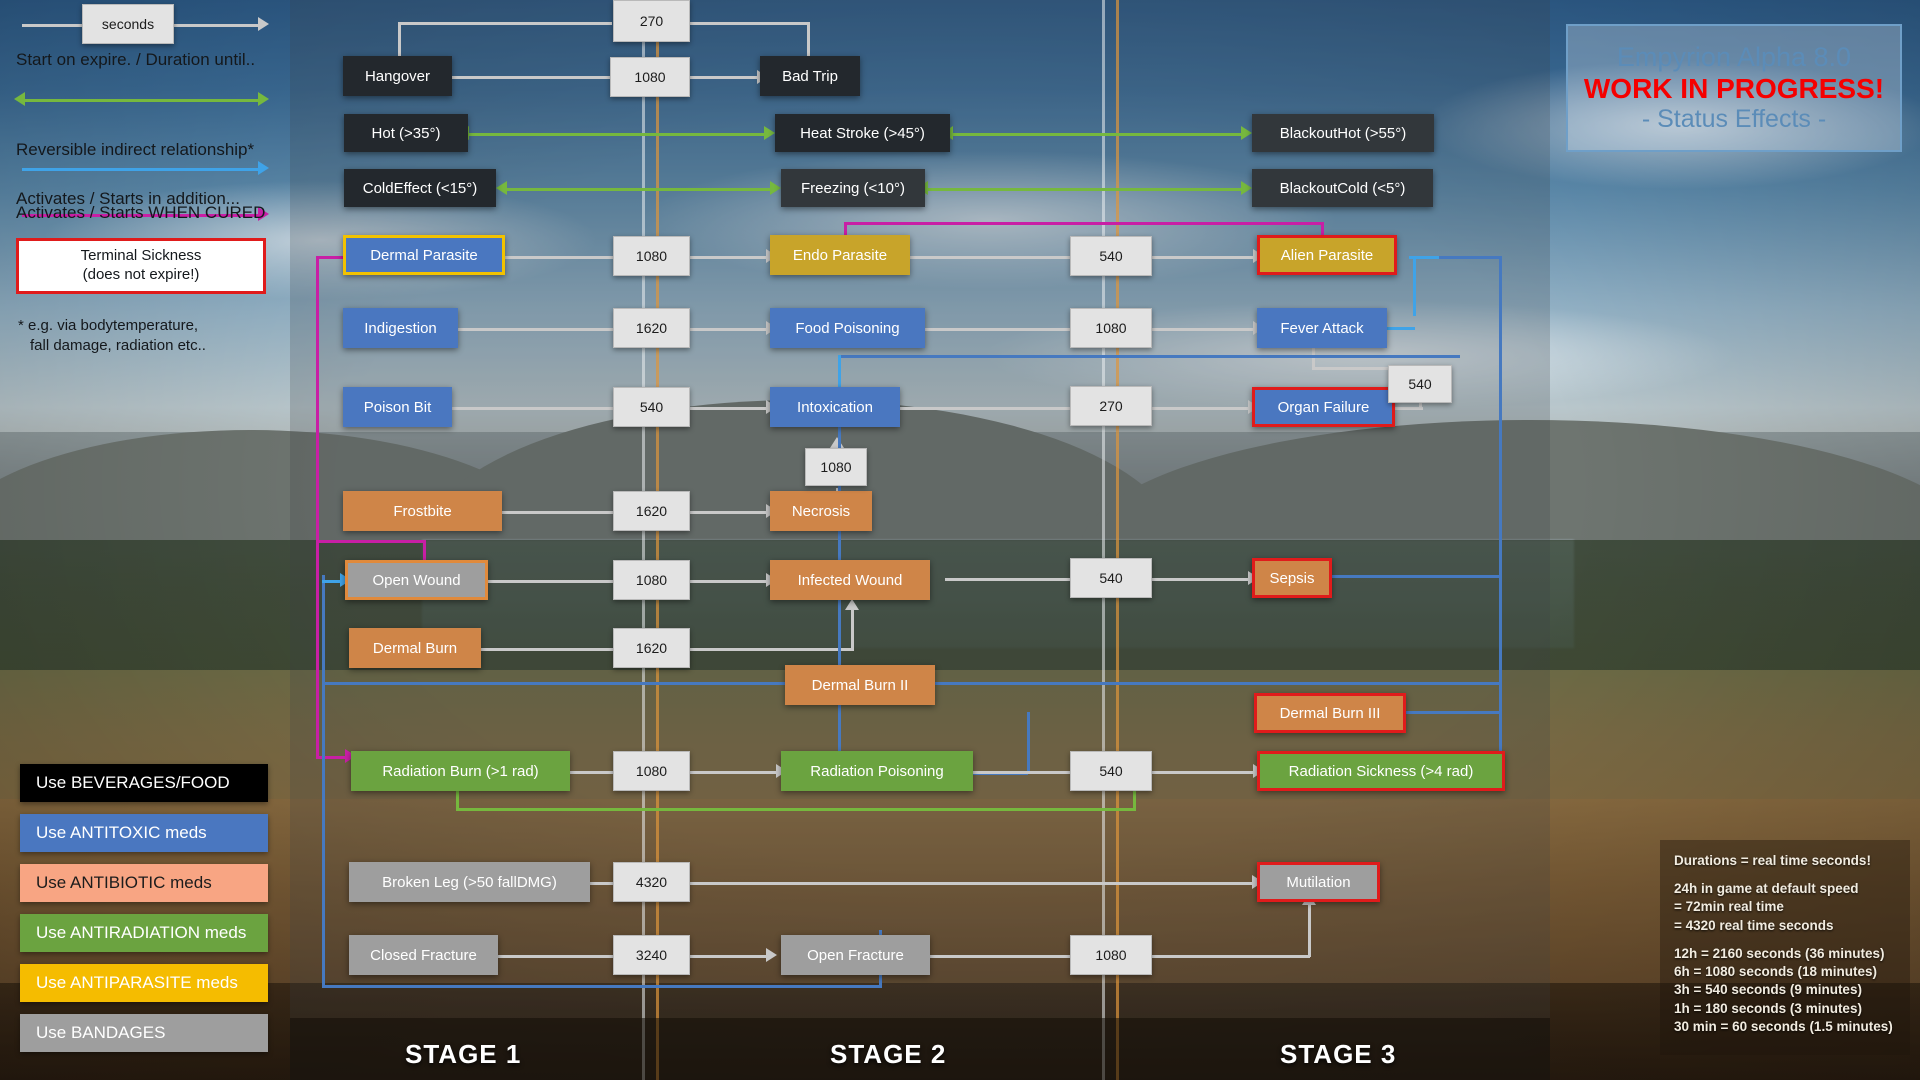 The height and width of the screenshot is (1080, 1920). Describe the element at coordinates (144, 933) in the screenshot. I see `legend-swatch-antiradiation: Use ANTIRADIATION meds` at that location.